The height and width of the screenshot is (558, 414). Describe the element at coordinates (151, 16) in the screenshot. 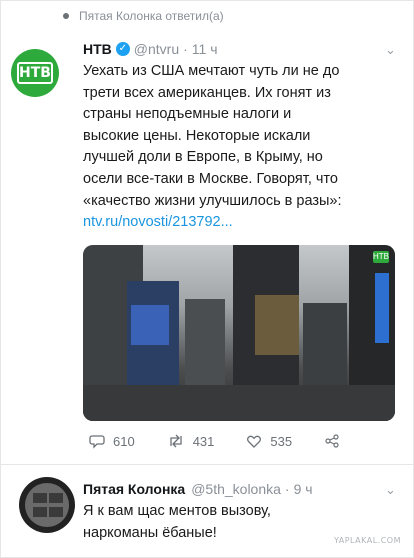

I see `reply-context-text: Пятая Колонка ответил(а)` at that location.